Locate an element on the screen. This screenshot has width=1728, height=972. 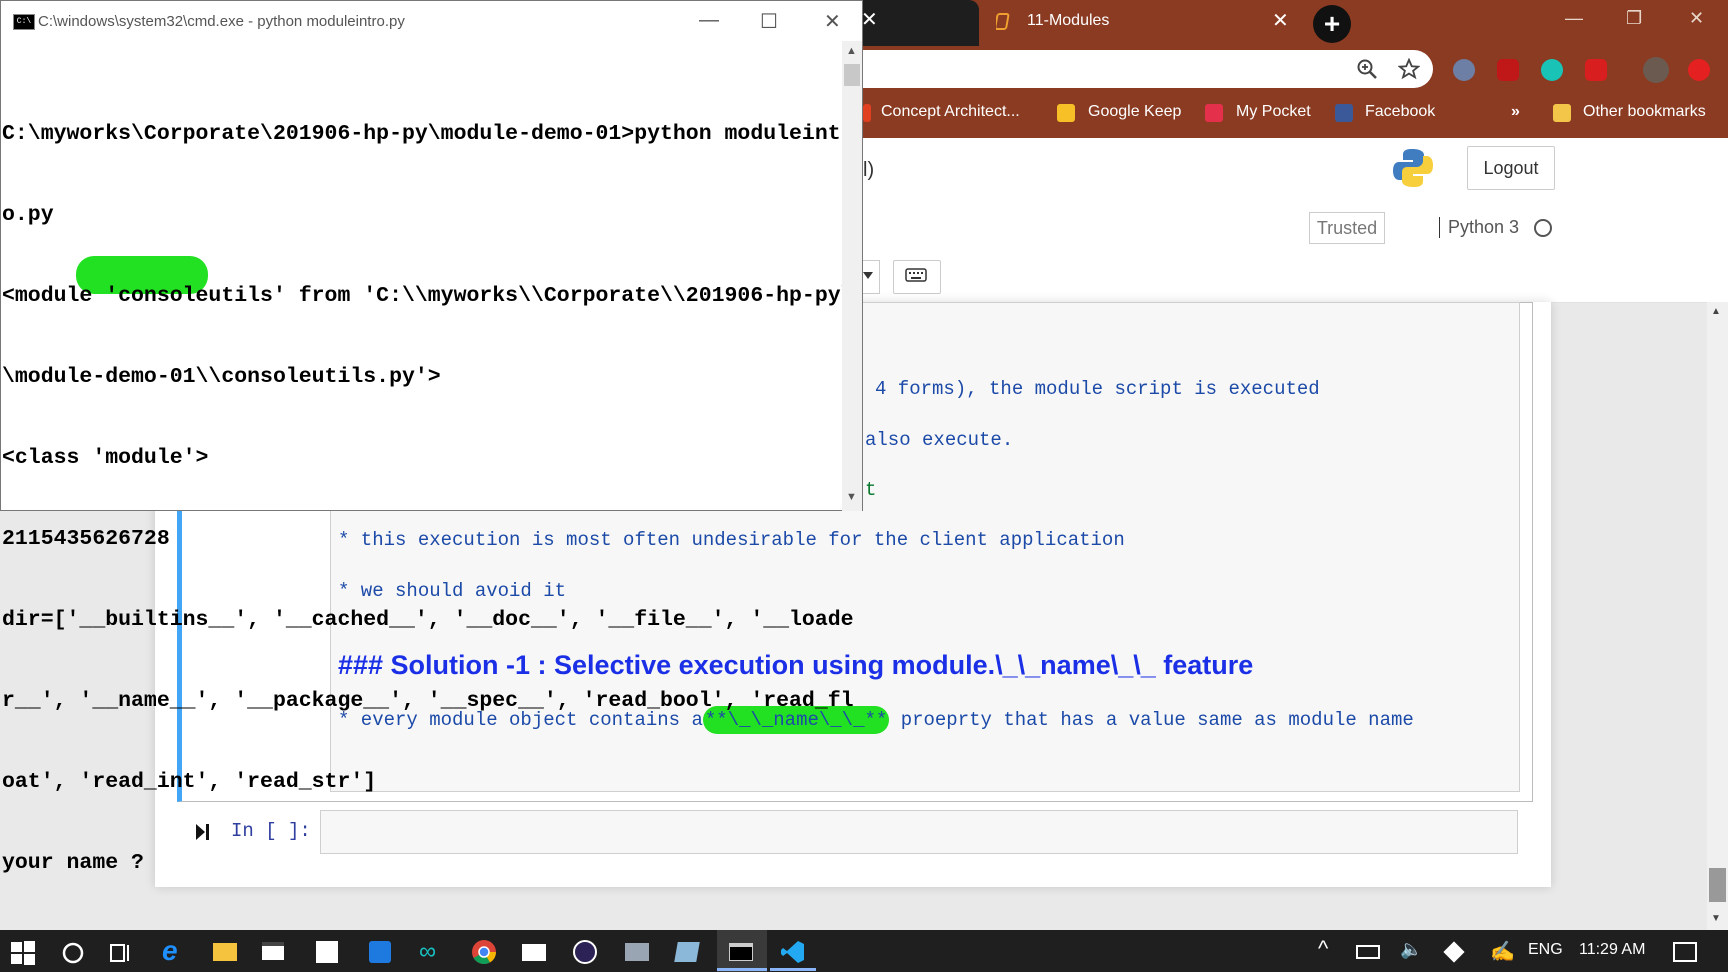
task-view-icon is located at coordinates (121, 953).